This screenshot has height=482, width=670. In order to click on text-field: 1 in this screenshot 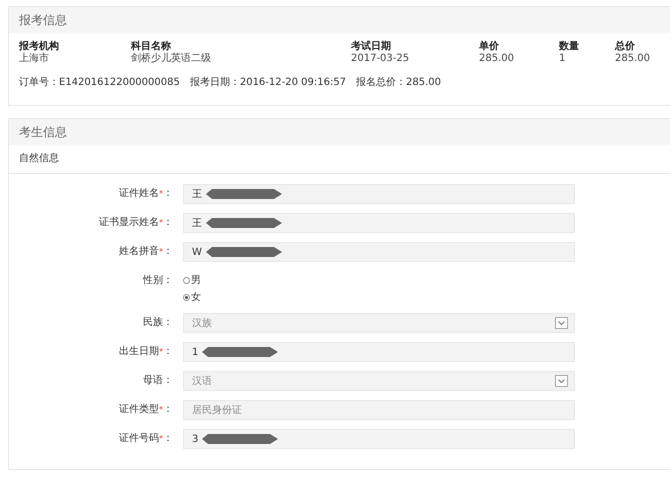, I will do `click(379, 352)`.